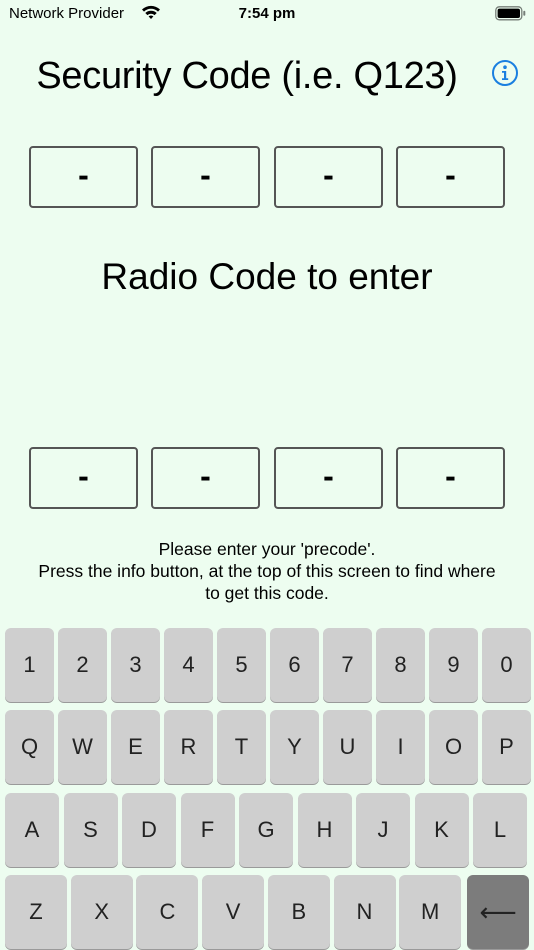 This screenshot has width=534, height=950. What do you see at coordinates (135, 665) in the screenshot?
I see `key-3: 3` at bounding box center [135, 665].